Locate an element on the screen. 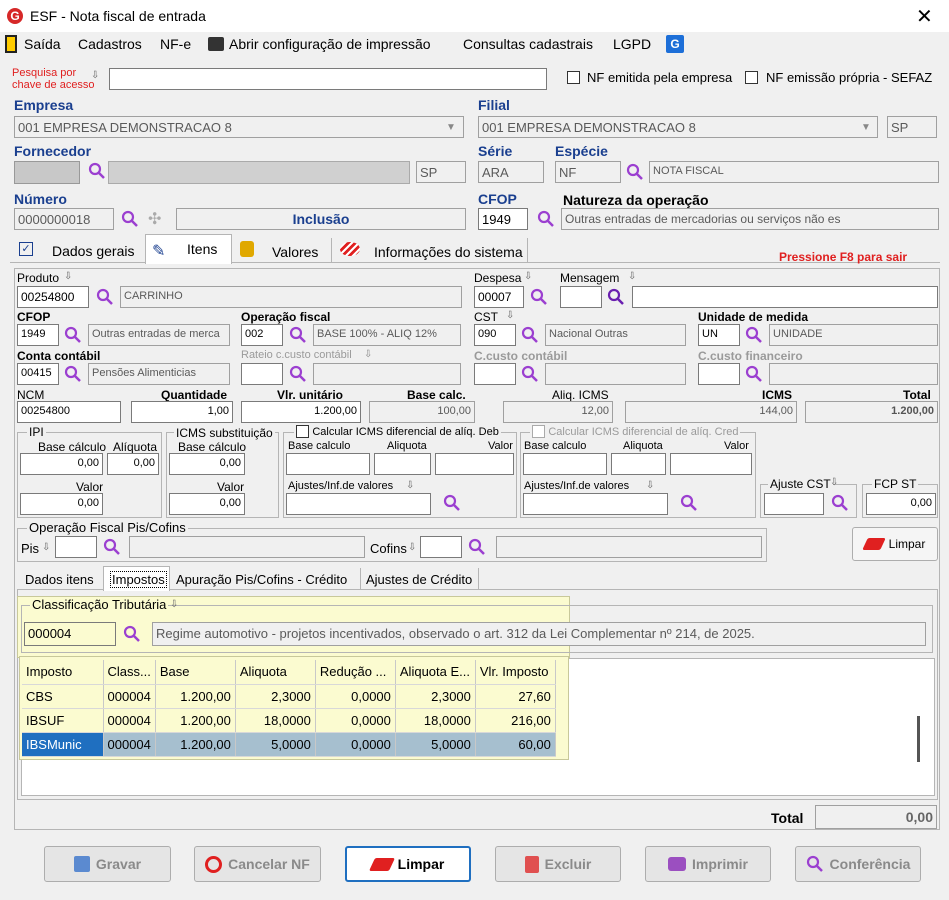 Image resolution: width=949 pixels, height=900 pixels. filial-select: 001 EMPRESA DEMONSTRACAO 8 is located at coordinates (678, 127).